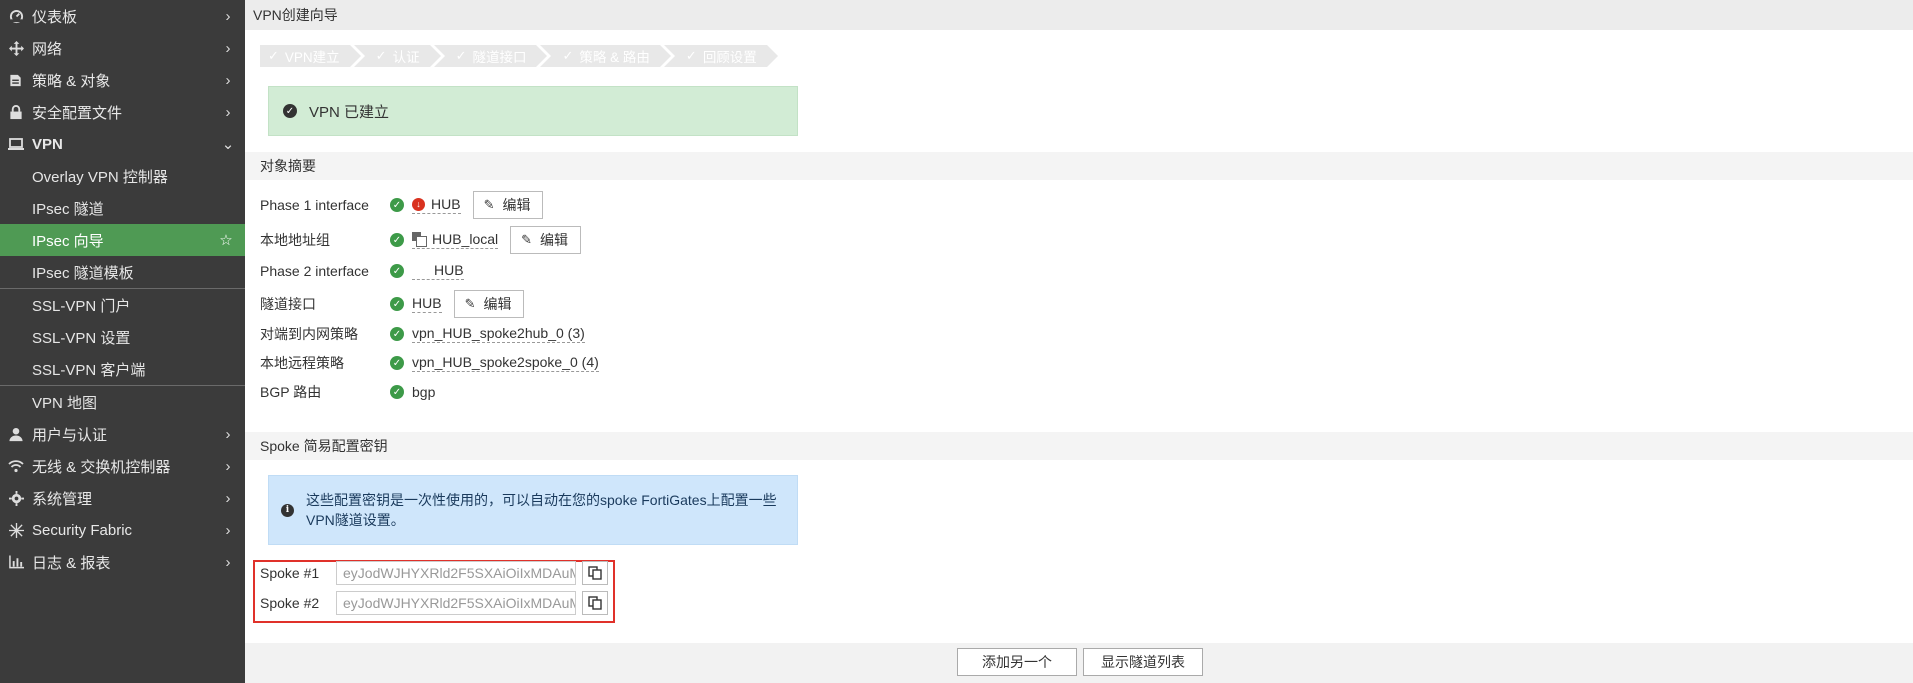 Image resolution: width=1913 pixels, height=683 pixels. I want to click on wifi-icon, so click(16, 466).